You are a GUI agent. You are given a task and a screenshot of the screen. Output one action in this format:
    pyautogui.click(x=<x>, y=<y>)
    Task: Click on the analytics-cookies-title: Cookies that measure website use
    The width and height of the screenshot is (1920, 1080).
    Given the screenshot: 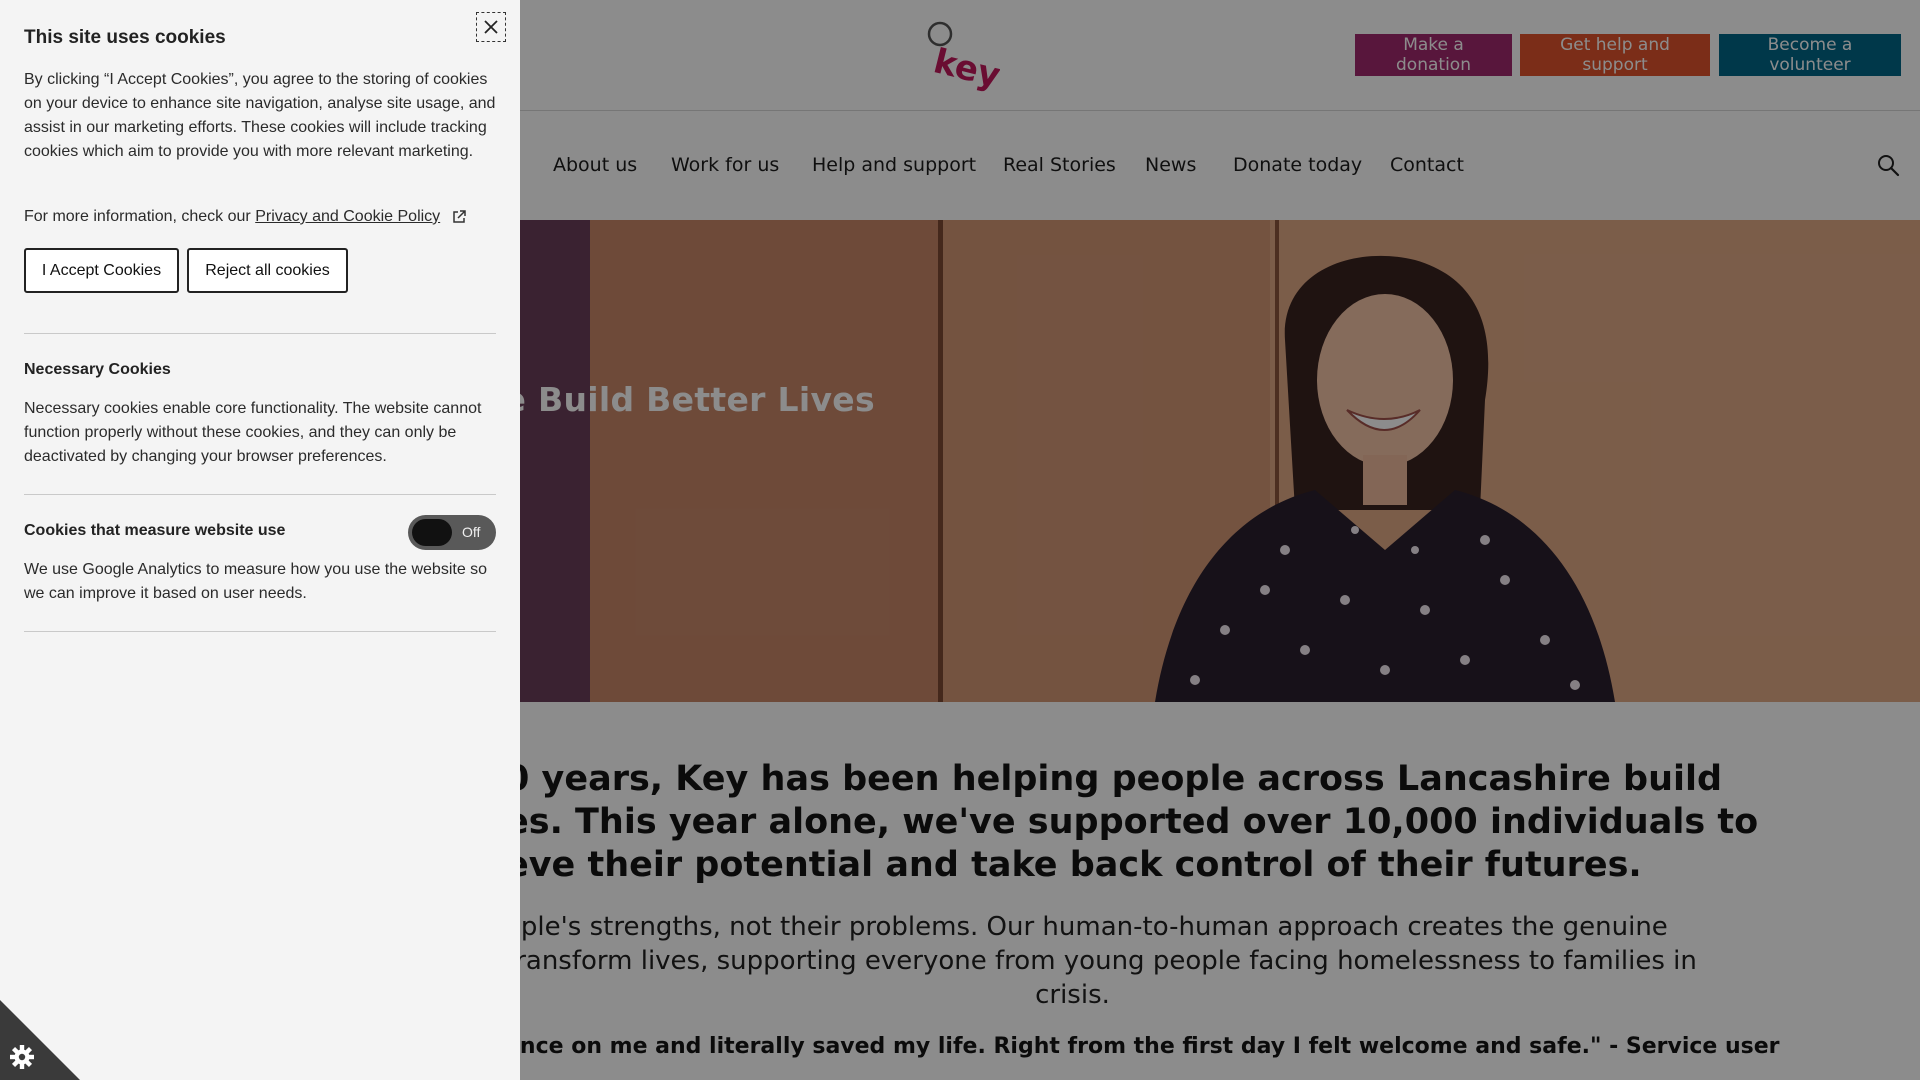 What is the action you would take?
    pyautogui.click(x=155, y=530)
    